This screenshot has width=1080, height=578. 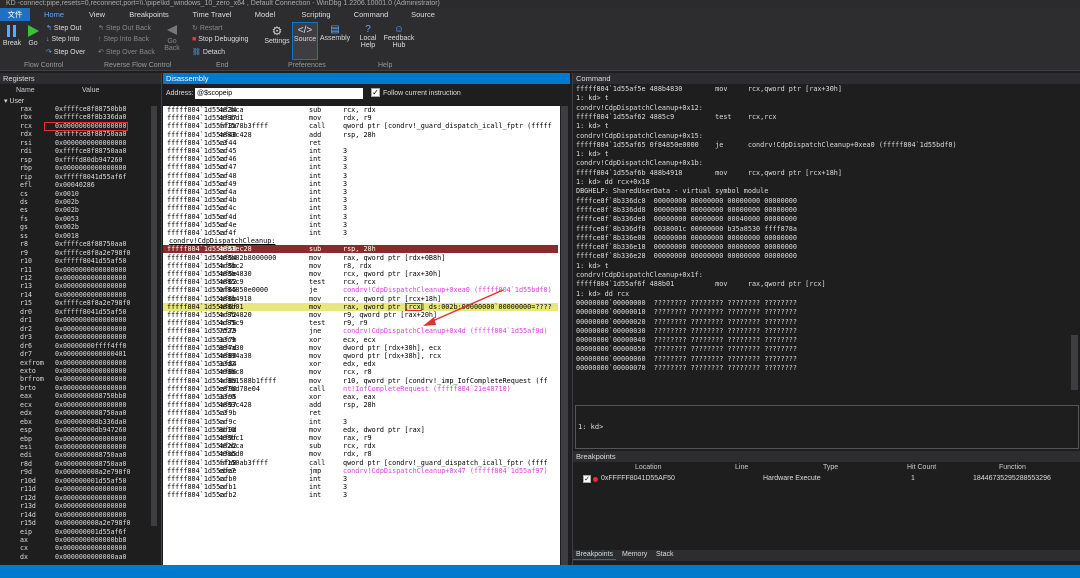 What do you see at coordinates (154, 316) in the screenshot?
I see `registers-scrollbar` at bounding box center [154, 316].